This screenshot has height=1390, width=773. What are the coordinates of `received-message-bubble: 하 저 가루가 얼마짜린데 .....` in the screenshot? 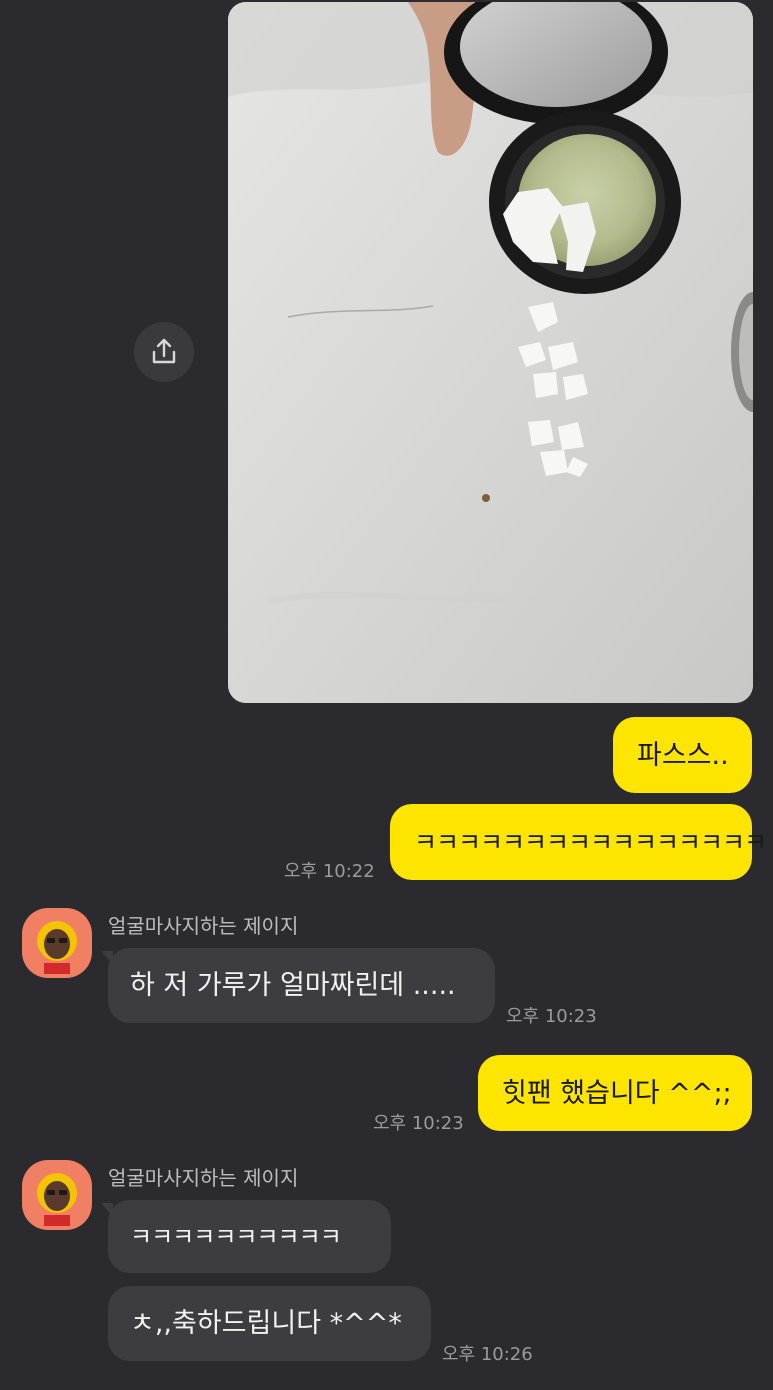 It's located at (301, 985).